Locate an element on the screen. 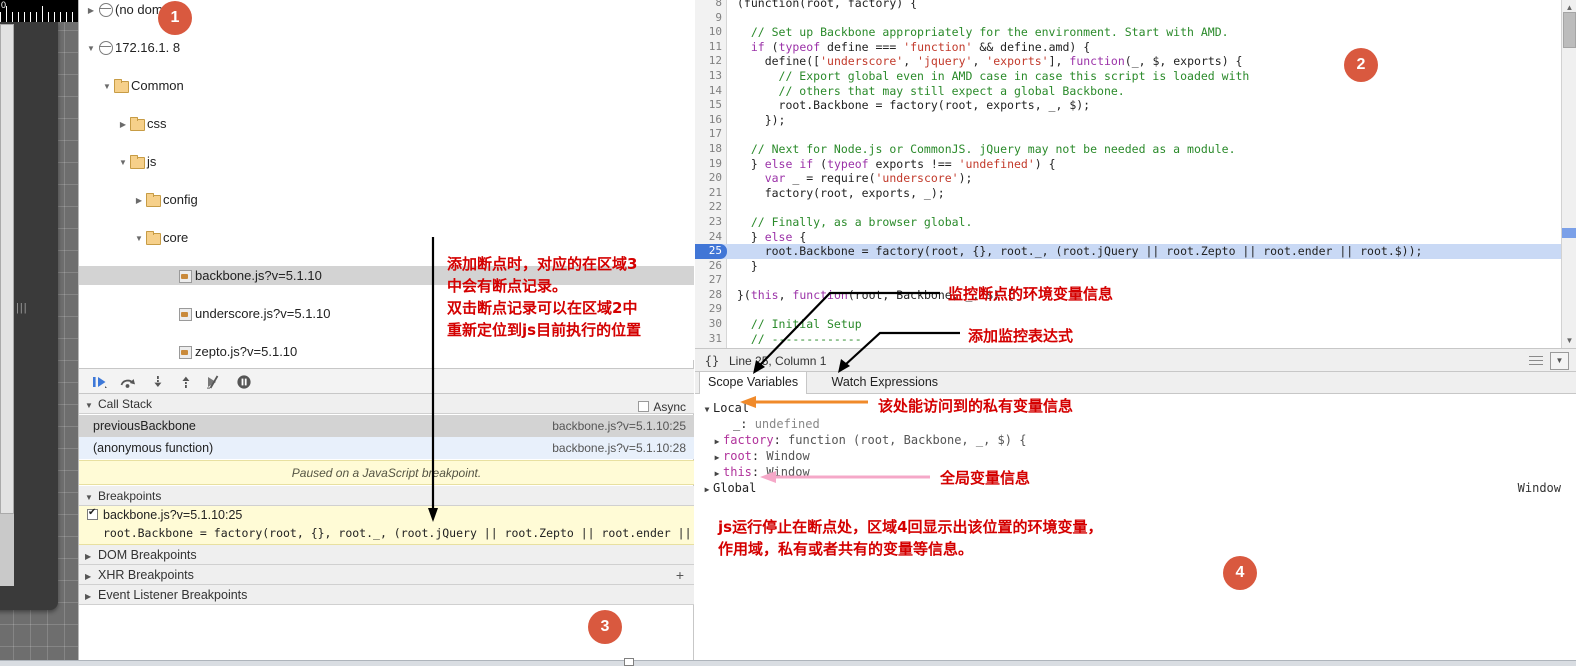 Image resolution: width=1576 pixels, height=666 pixels. code-line-number: 22 is located at coordinates (710, 207).